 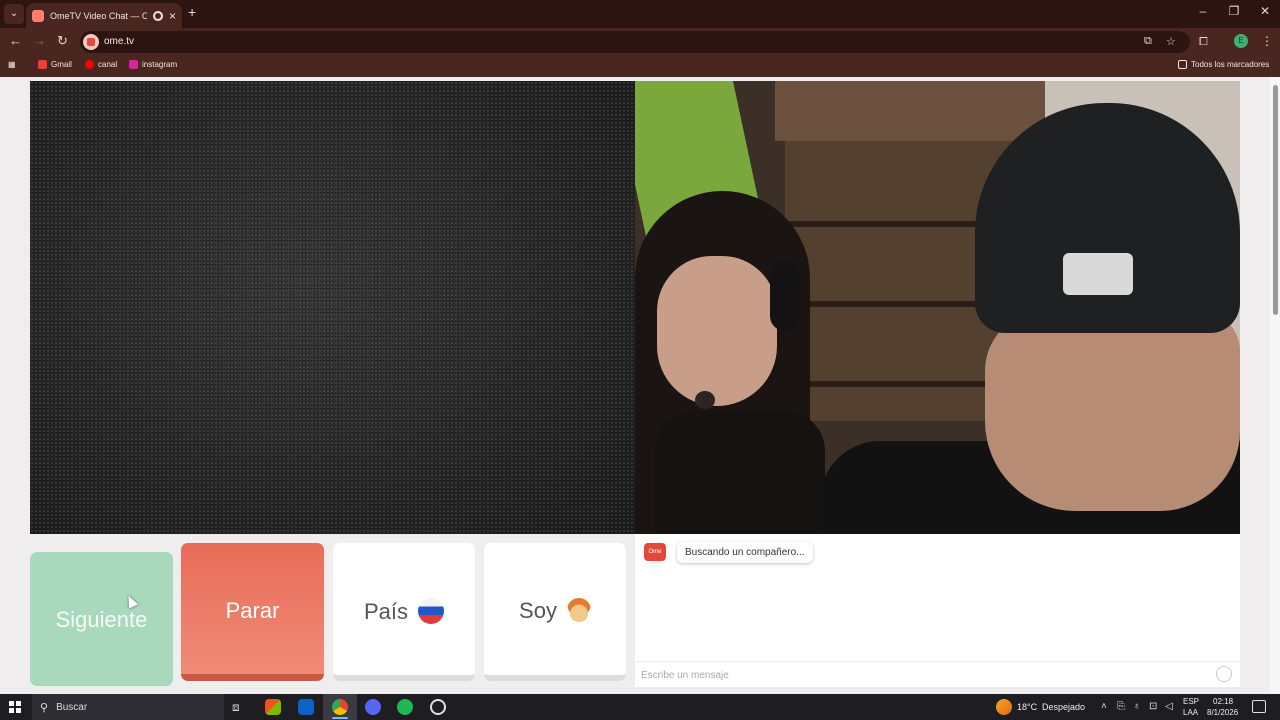 What do you see at coordinates (1098, 274) in the screenshot?
I see `cap-logo` at bounding box center [1098, 274].